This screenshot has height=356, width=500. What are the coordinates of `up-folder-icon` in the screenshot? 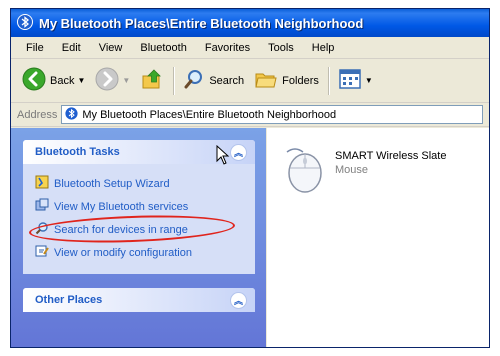 It's located at (152, 80).